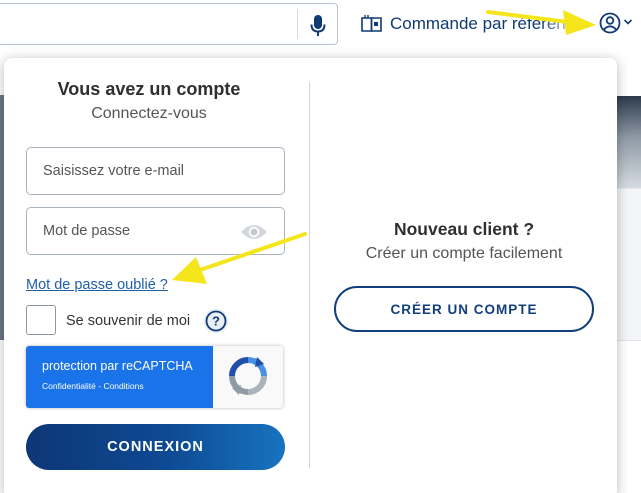  Describe the element at coordinates (41, 320) in the screenshot. I see `remember-me-checkbox` at that location.